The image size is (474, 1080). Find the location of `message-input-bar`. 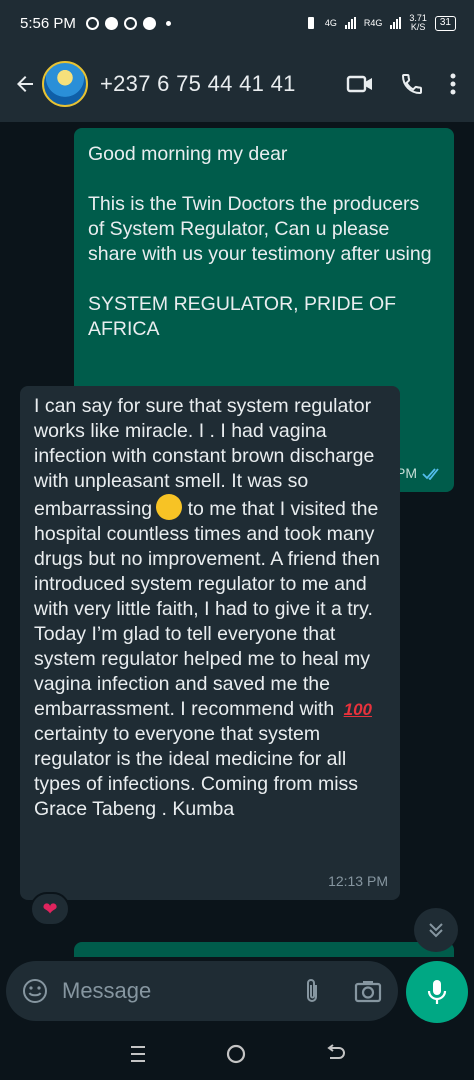

message-input-bar is located at coordinates (202, 991).